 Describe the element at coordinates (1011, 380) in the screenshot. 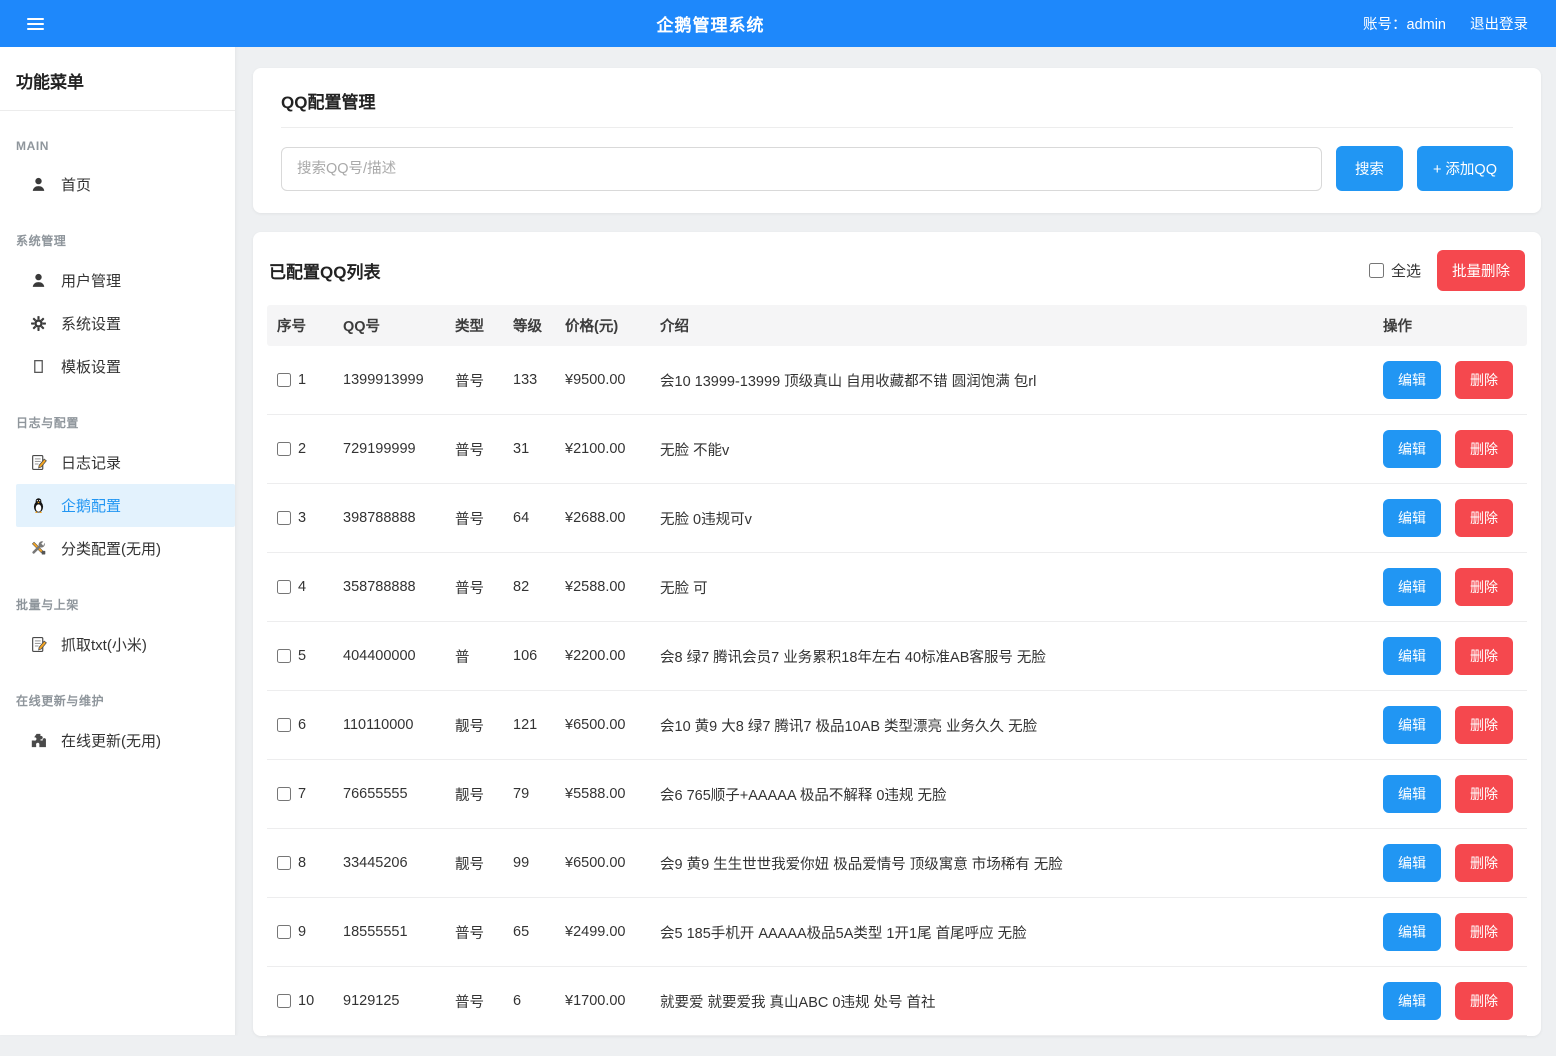

I see `row-description: 会10 13999-13999 顶级真山 自用收藏都不错 圆润饱满 包rl` at that location.